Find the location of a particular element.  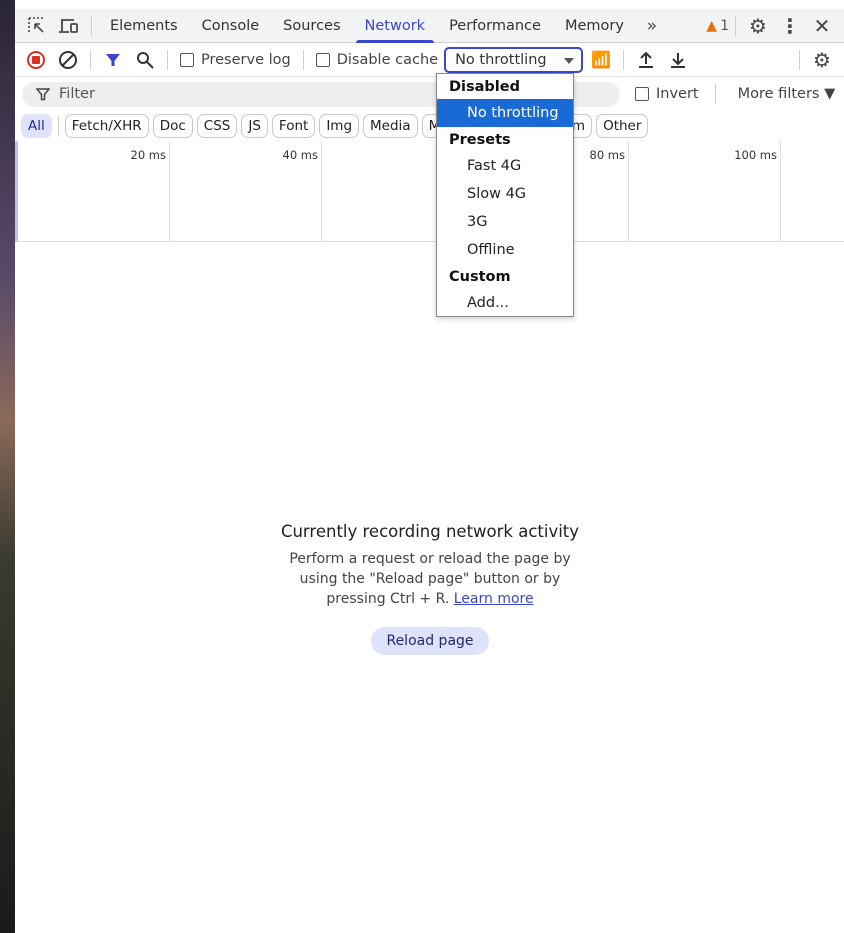

search-icon is located at coordinates (145, 60).